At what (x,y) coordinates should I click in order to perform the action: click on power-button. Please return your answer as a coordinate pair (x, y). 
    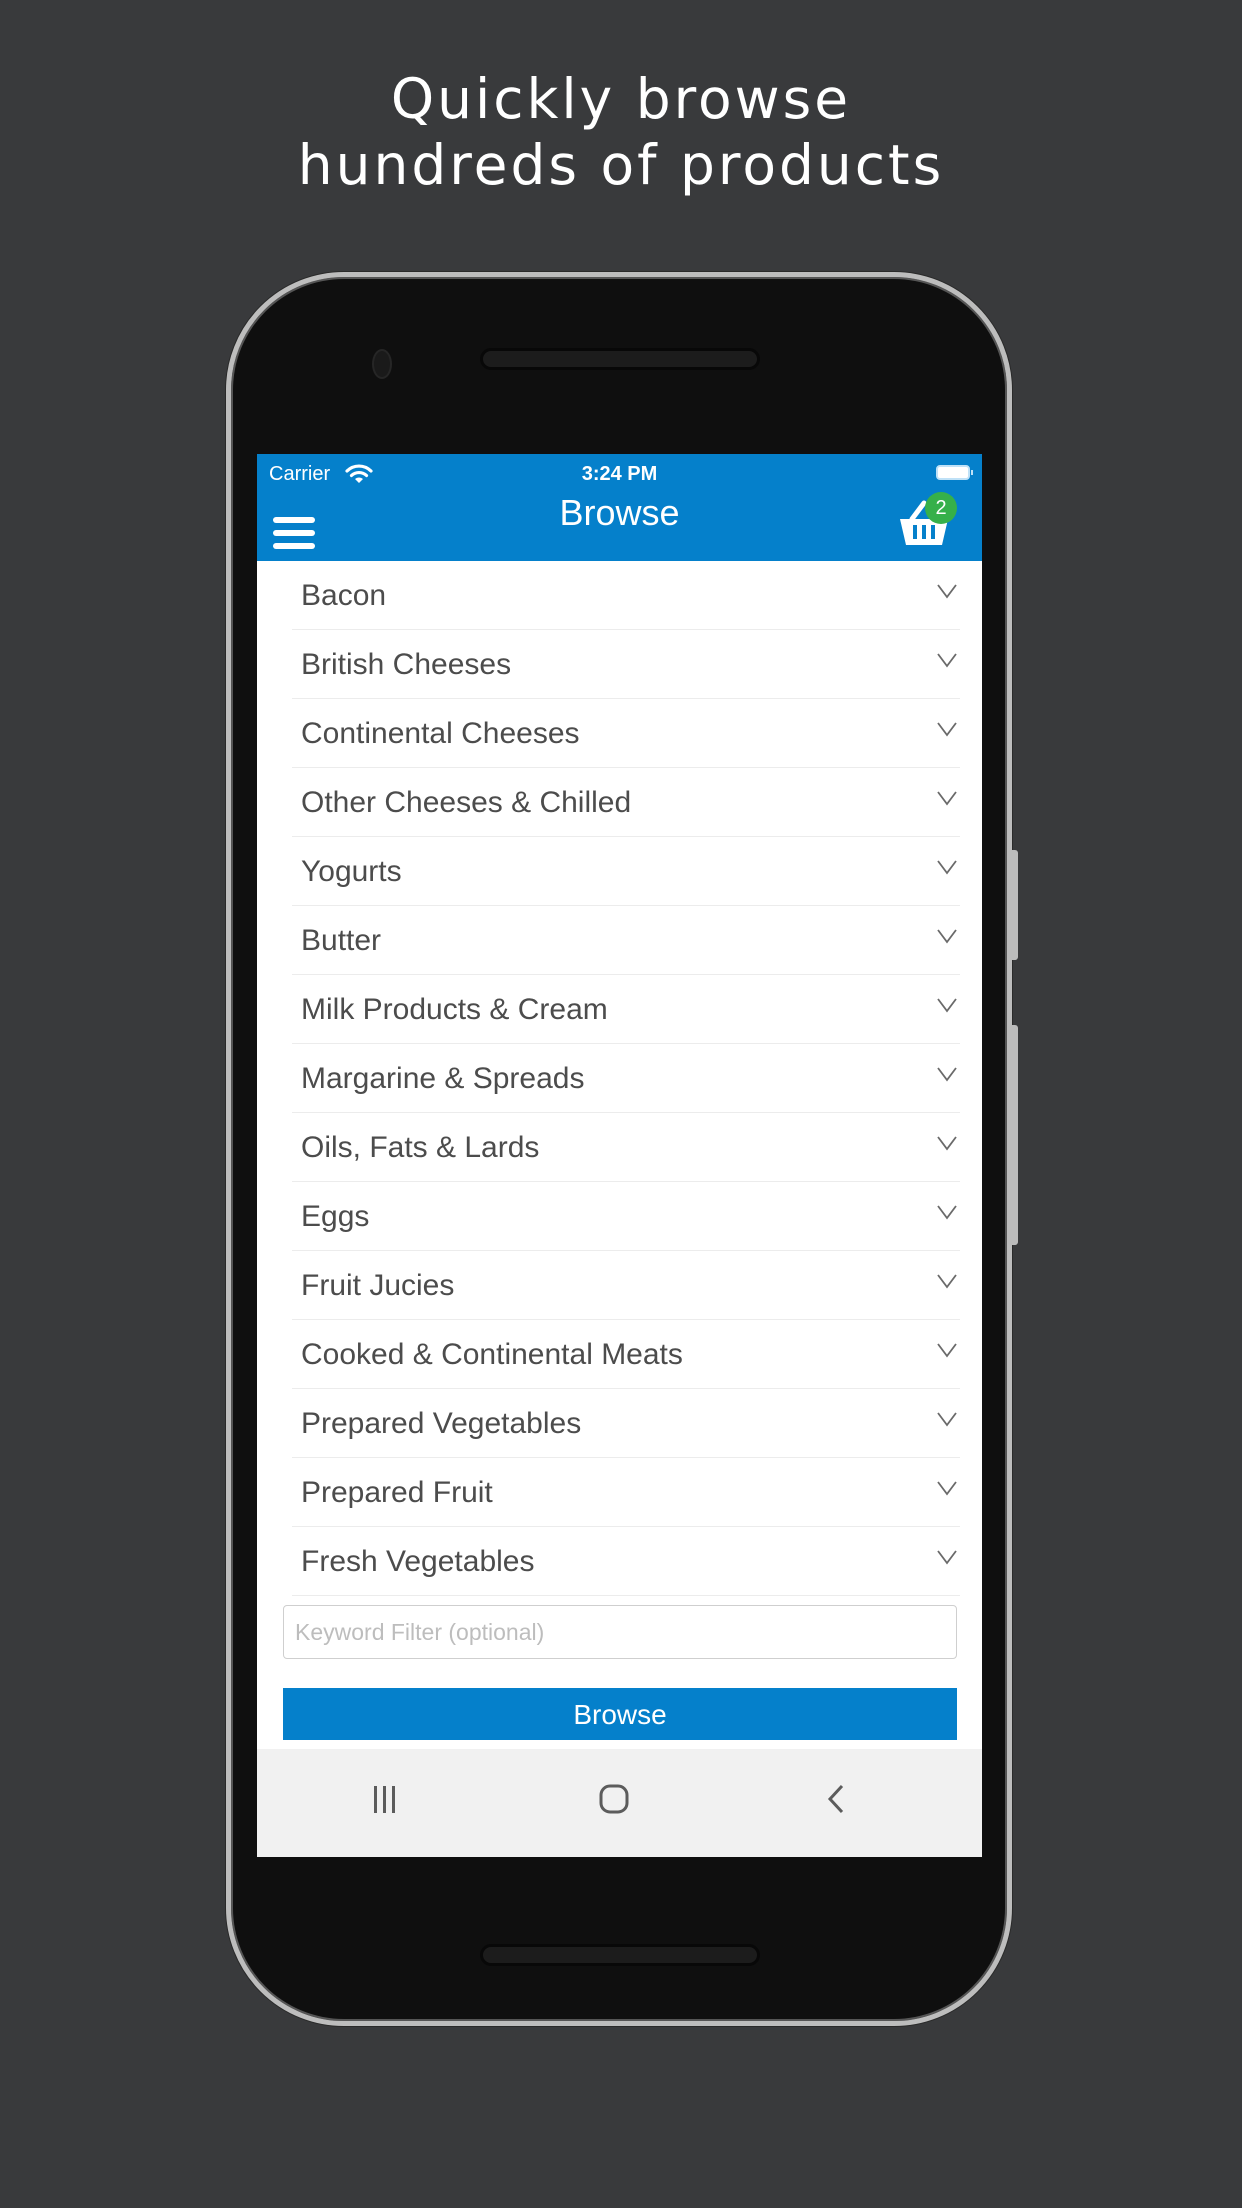
    Looking at the image, I should click on (1013, 1135).